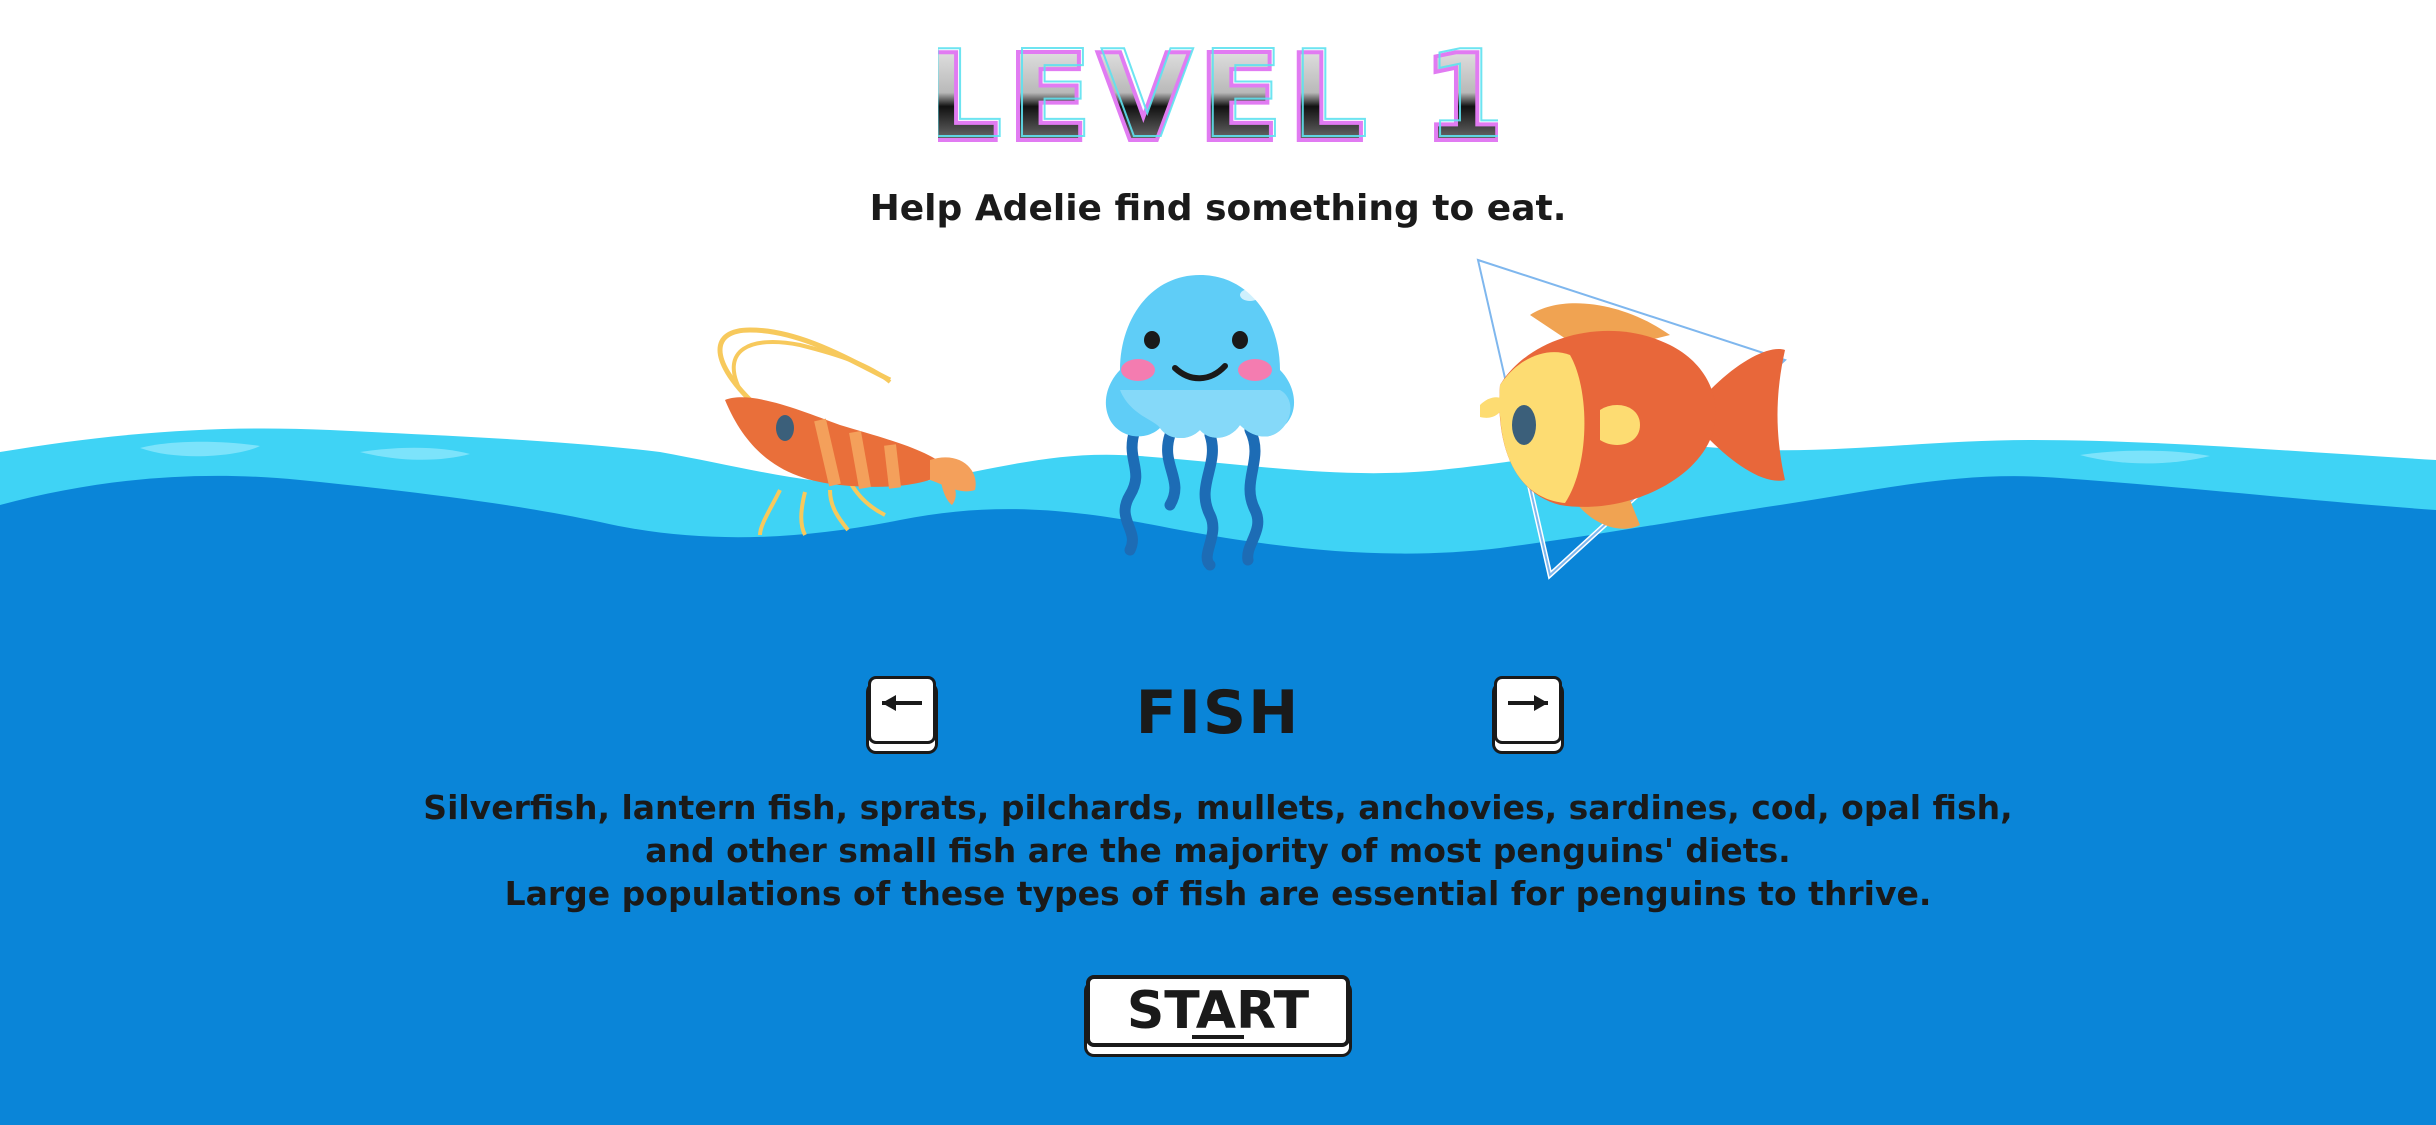 The height and width of the screenshot is (1125, 2436). I want to click on level-title: LEVEL 1 LEVEL 1, so click(1218, 97).